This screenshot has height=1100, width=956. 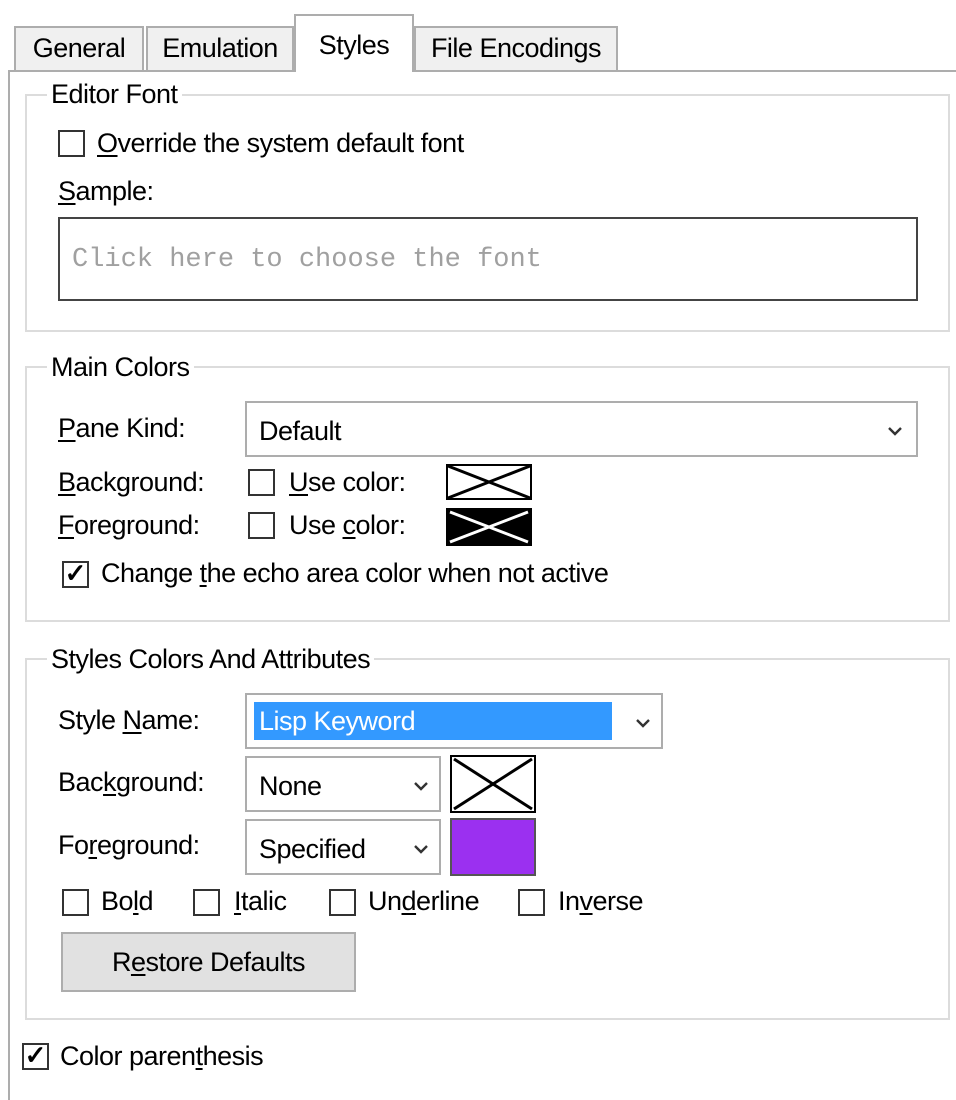 What do you see at coordinates (489, 482) in the screenshot?
I see `main-background-swatch` at bounding box center [489, 482].